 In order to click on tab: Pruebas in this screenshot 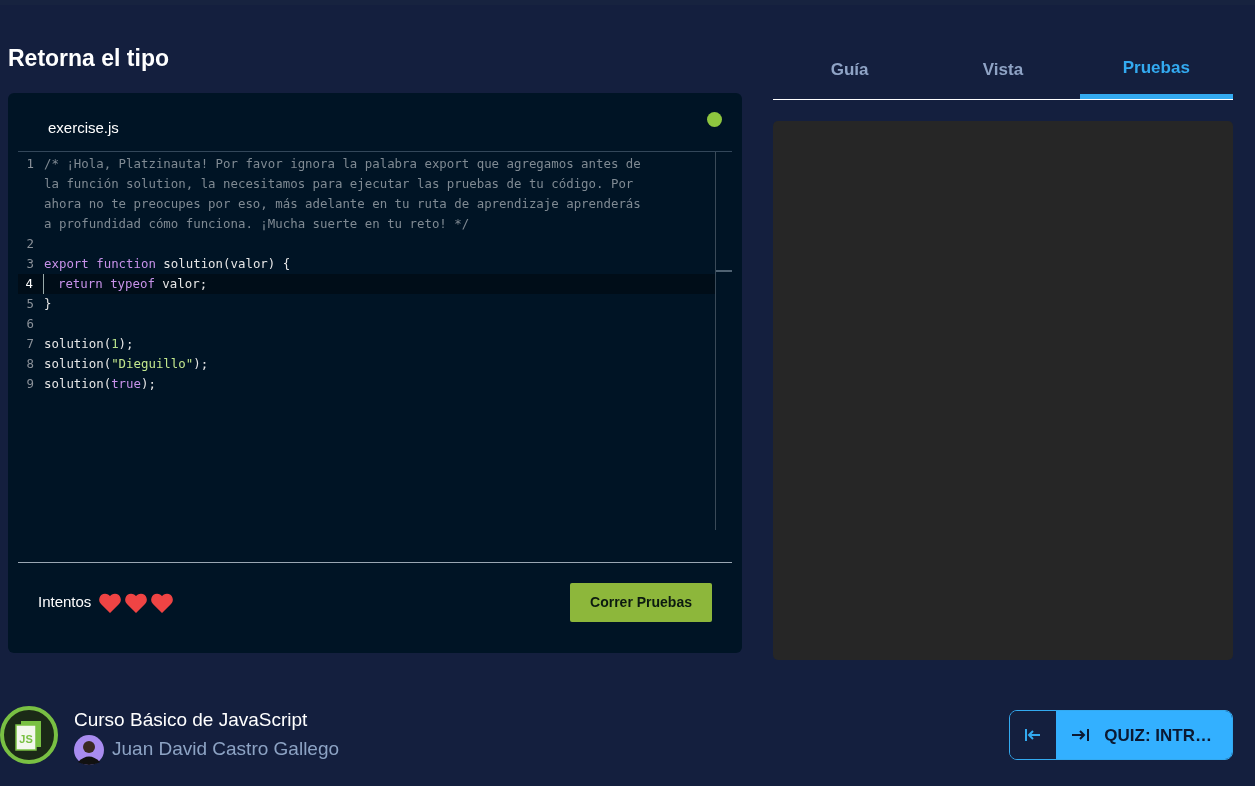, I will do `click(1156, 75)`.